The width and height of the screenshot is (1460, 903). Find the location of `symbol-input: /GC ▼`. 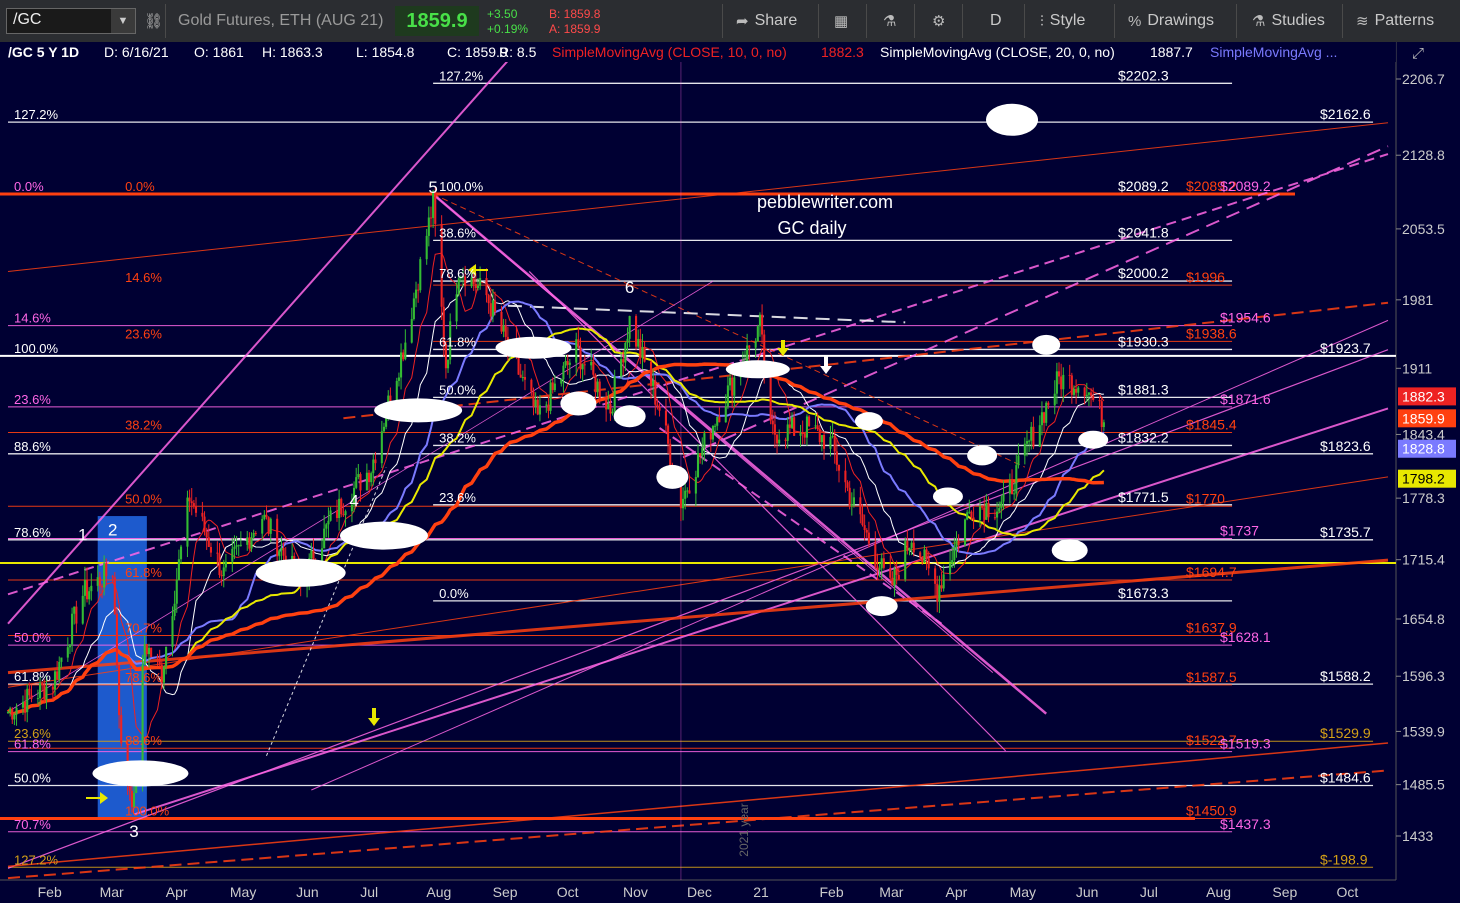

symbol-input: /GC ▼ is located at coordinates (71, 21).